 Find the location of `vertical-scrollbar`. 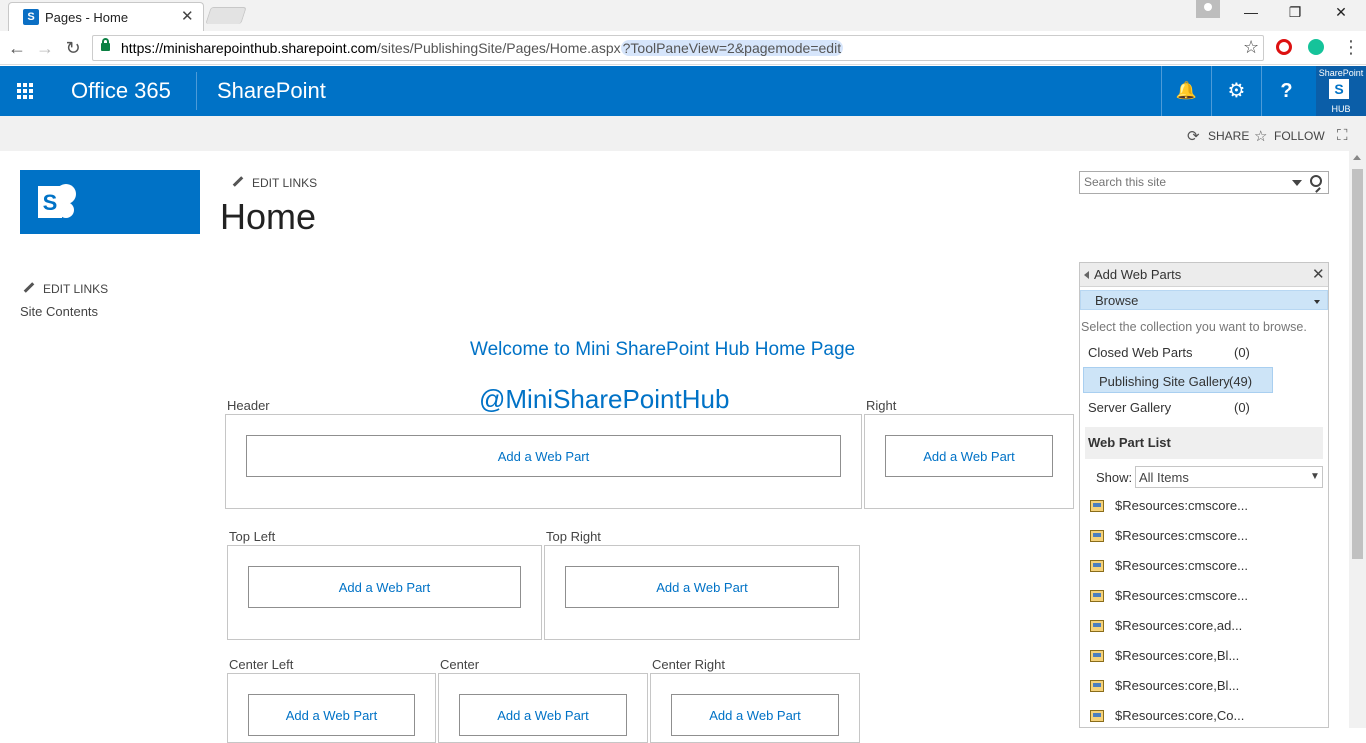

vertical-scrollbar is located at coordinates (1357, 439).